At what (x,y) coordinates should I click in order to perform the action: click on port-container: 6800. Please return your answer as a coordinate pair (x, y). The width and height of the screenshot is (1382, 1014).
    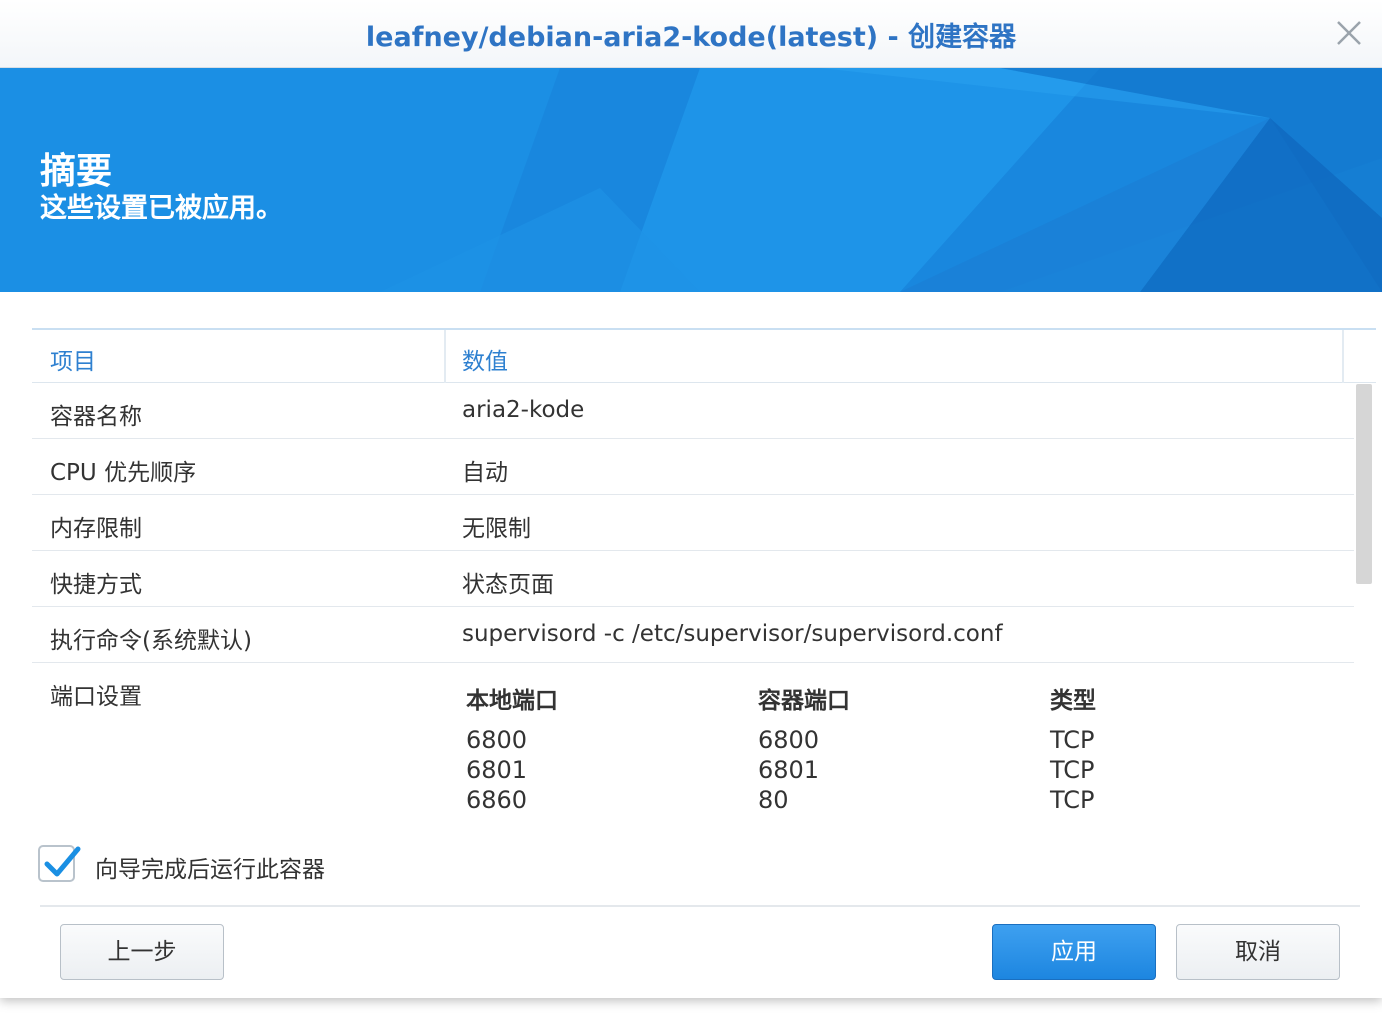
    Looking at the image, I should click on (789, 740).